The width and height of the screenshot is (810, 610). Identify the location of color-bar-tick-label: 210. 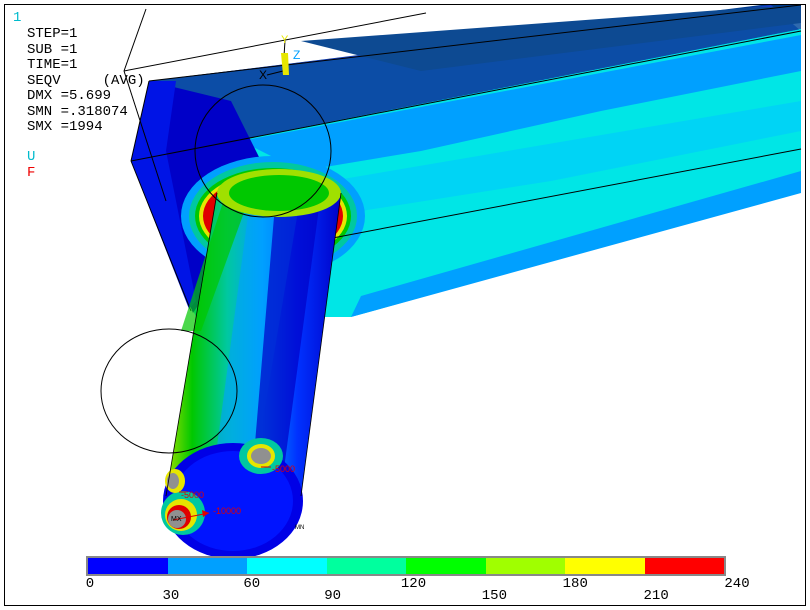
(656, 596).